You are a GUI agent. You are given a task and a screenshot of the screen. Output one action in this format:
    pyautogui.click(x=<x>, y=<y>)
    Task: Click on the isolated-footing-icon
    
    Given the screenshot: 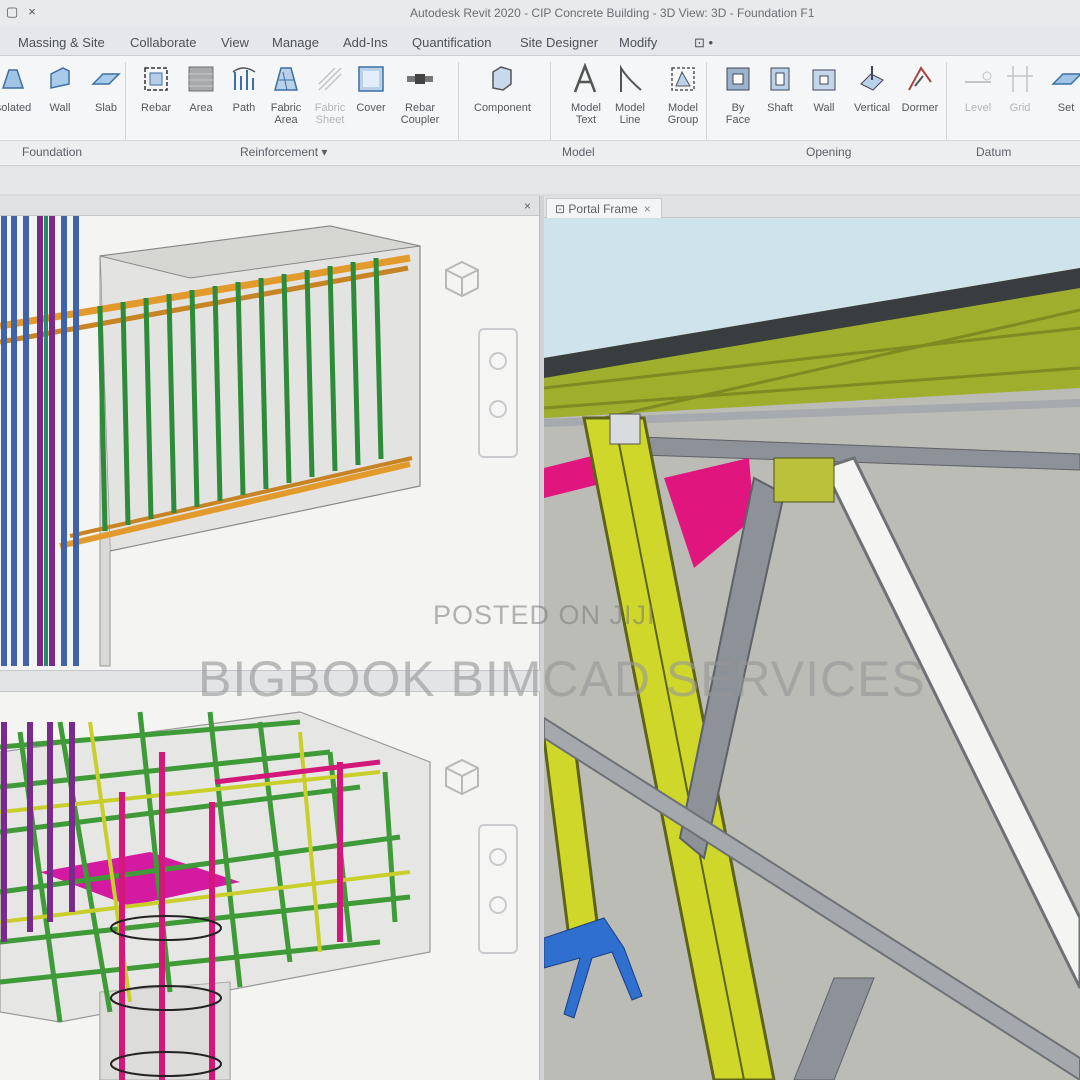 What is the action you would take?
    pyautogui.click(x=13, y=79)
    